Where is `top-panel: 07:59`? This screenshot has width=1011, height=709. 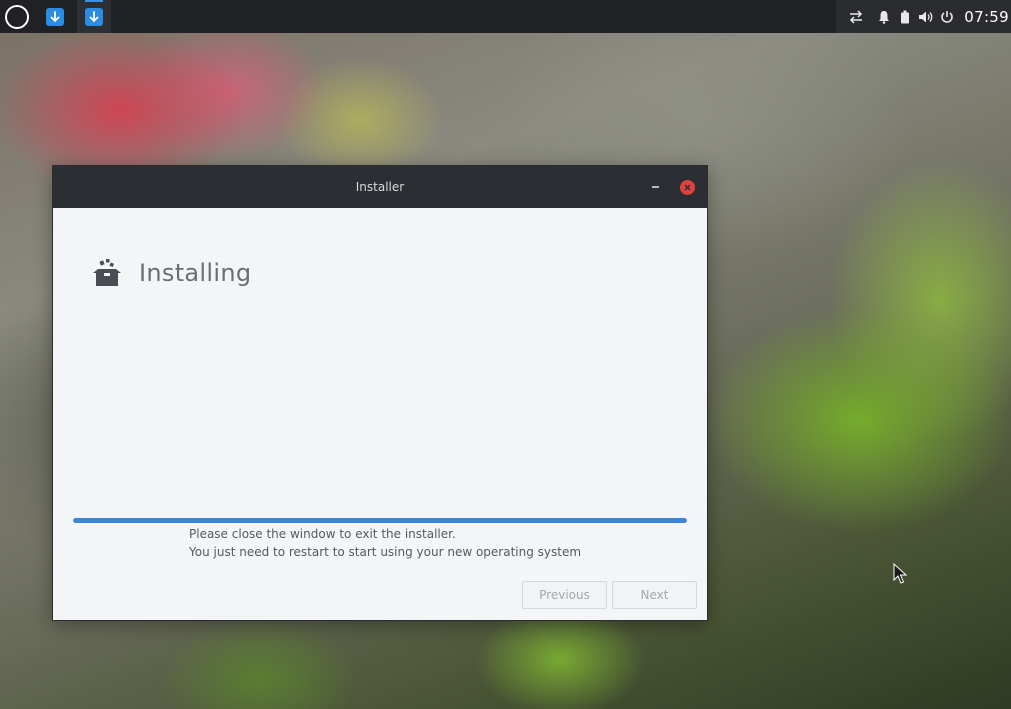 top-panel: 07:59 is located at coordinates (505, 16).